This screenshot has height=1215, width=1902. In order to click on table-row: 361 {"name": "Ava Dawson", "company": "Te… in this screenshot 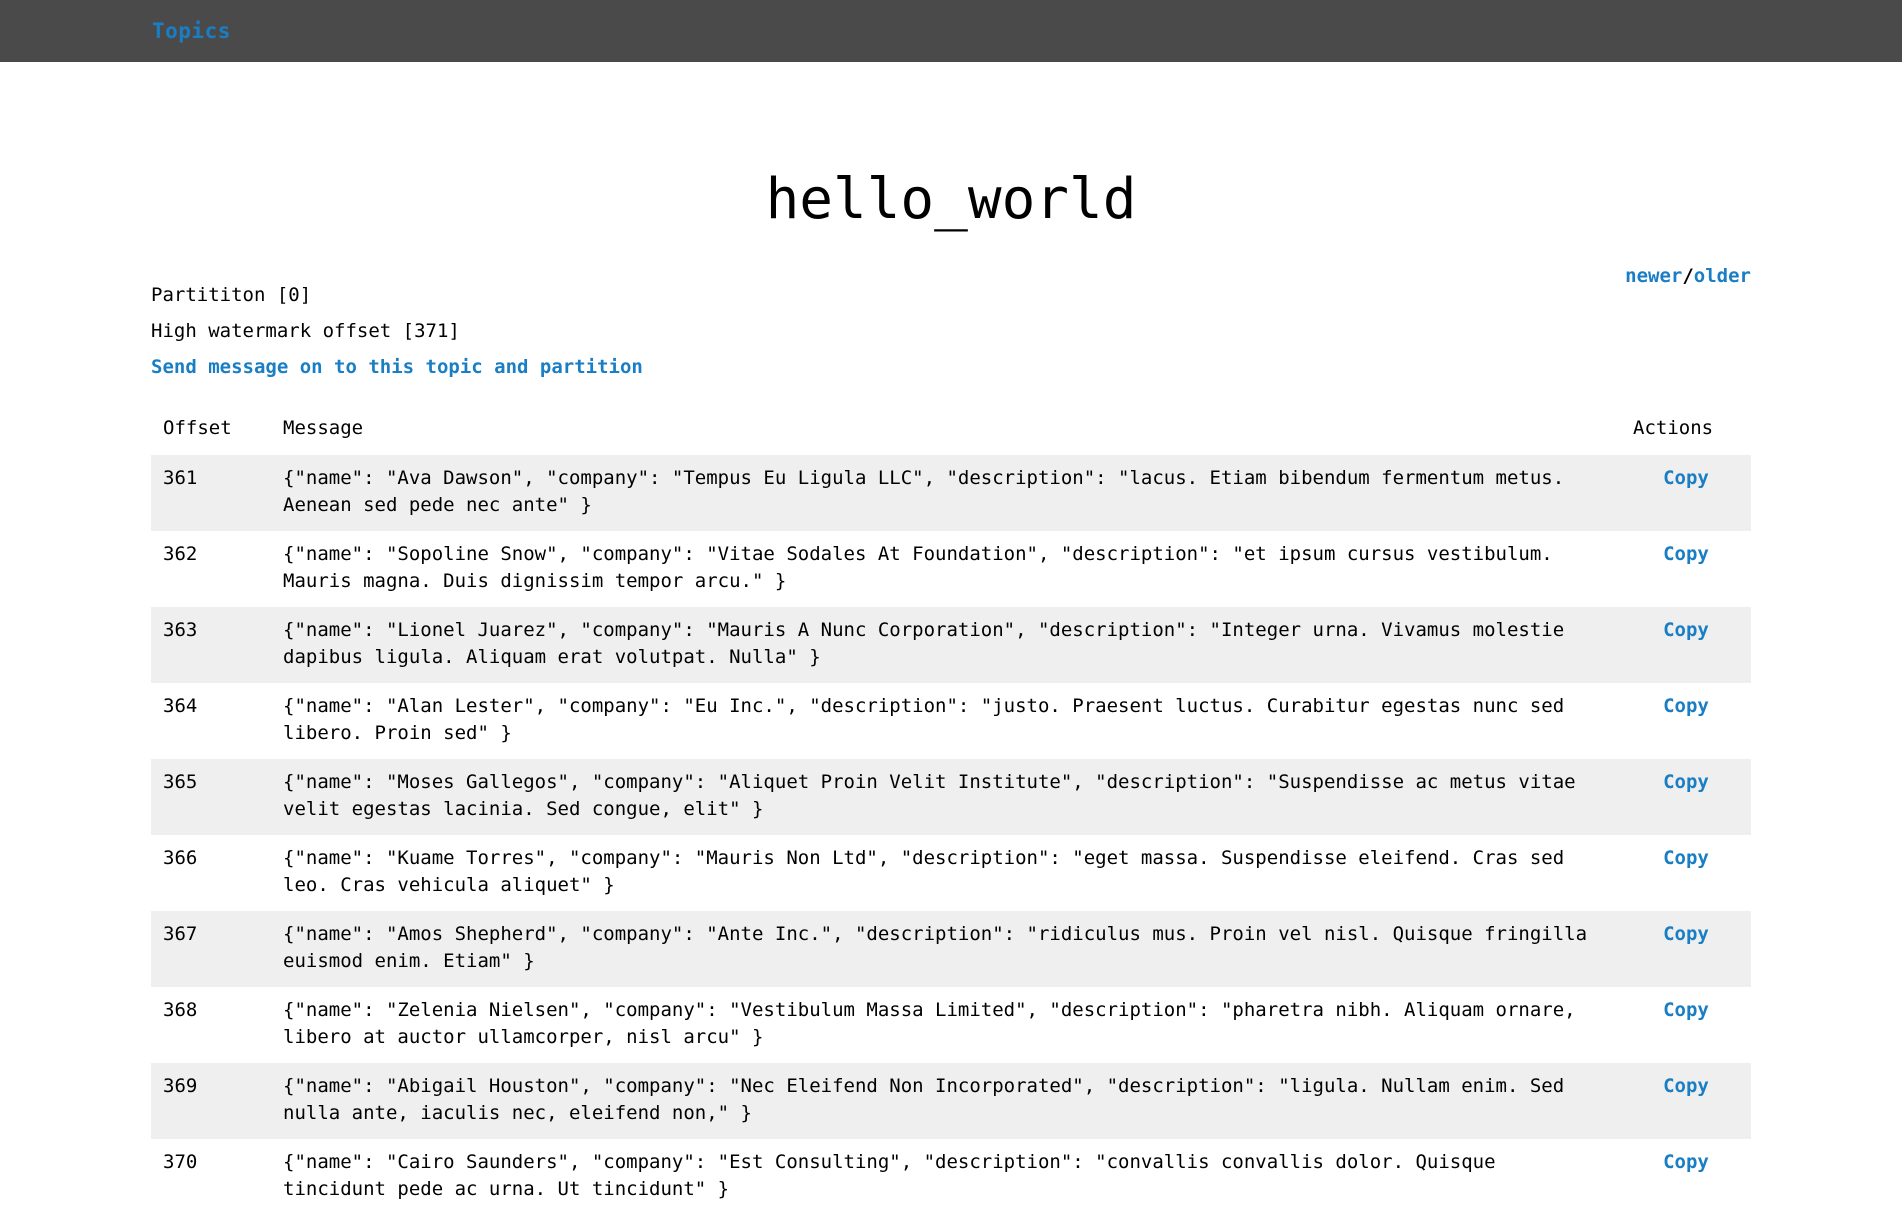, I will do `click(951, 493)`.